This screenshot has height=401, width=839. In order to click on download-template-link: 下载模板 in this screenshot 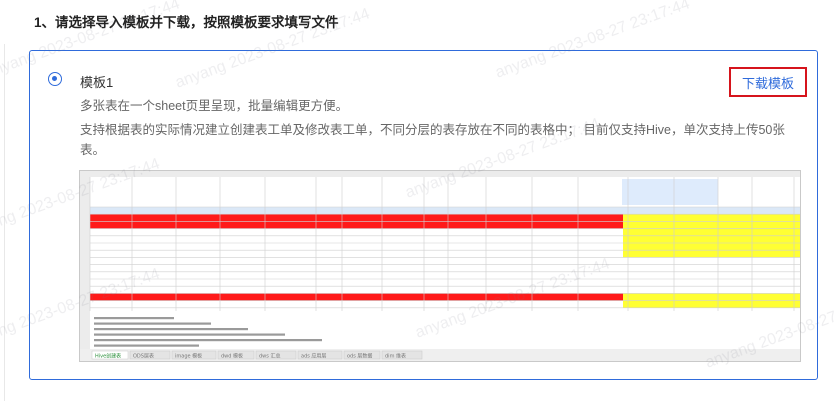, I will do `click(768, 82)`.